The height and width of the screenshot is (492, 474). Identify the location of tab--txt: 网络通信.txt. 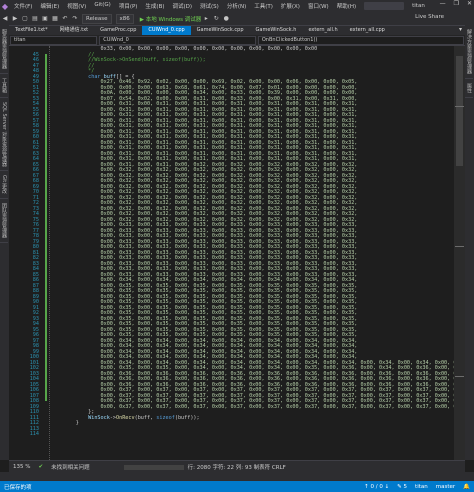
(74, 30).